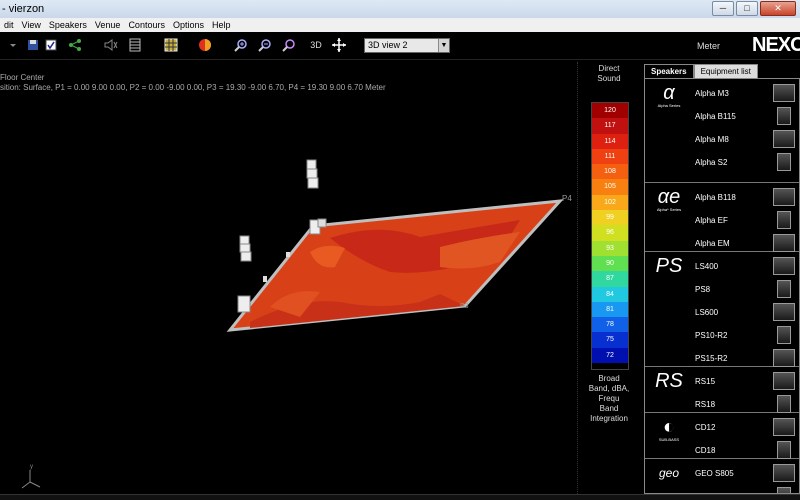 Image resolution: width=800 pixels, height=500 pixels. Describe the element at coordinates (244, 304) in the screenshot. I see `speaker-sub-front` at that location.